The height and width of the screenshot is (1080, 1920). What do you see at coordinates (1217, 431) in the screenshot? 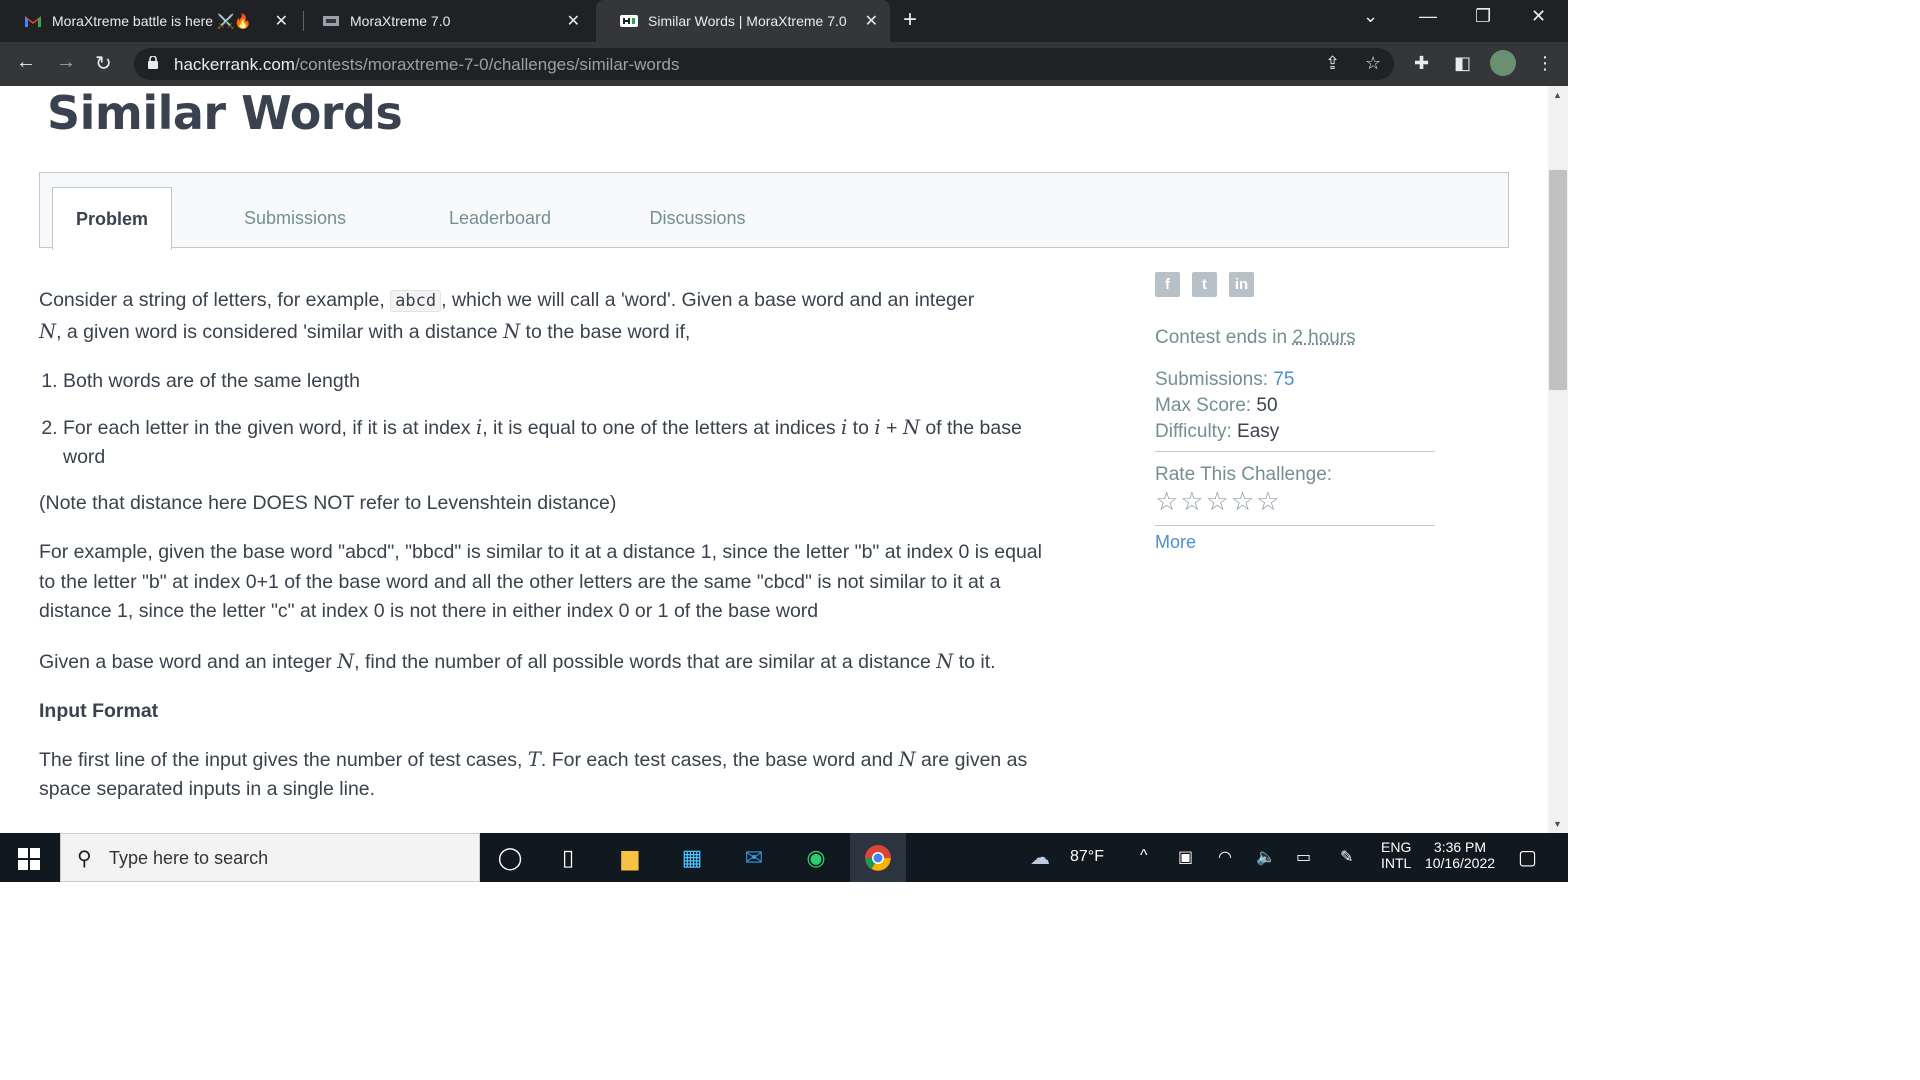
I see `difficulty-stat: Difficulty: Easy` at bounding box center [1217, 431].